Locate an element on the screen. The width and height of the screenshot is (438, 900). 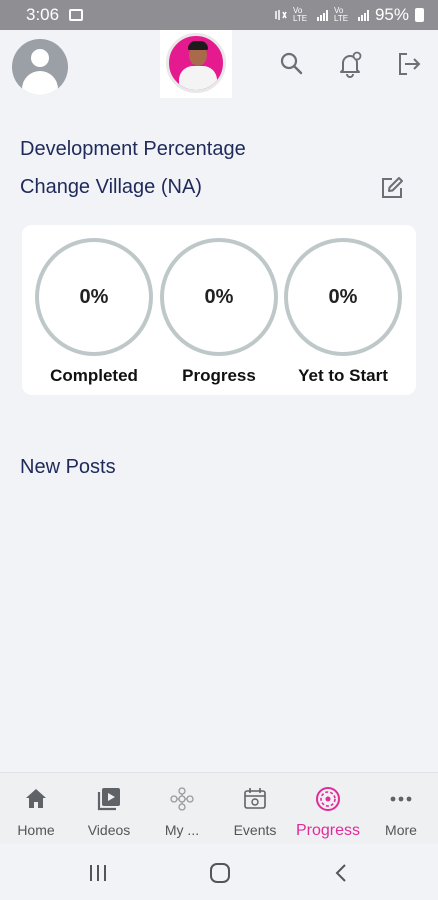
battery-percent: 95% is located at coordinates (391, 14).